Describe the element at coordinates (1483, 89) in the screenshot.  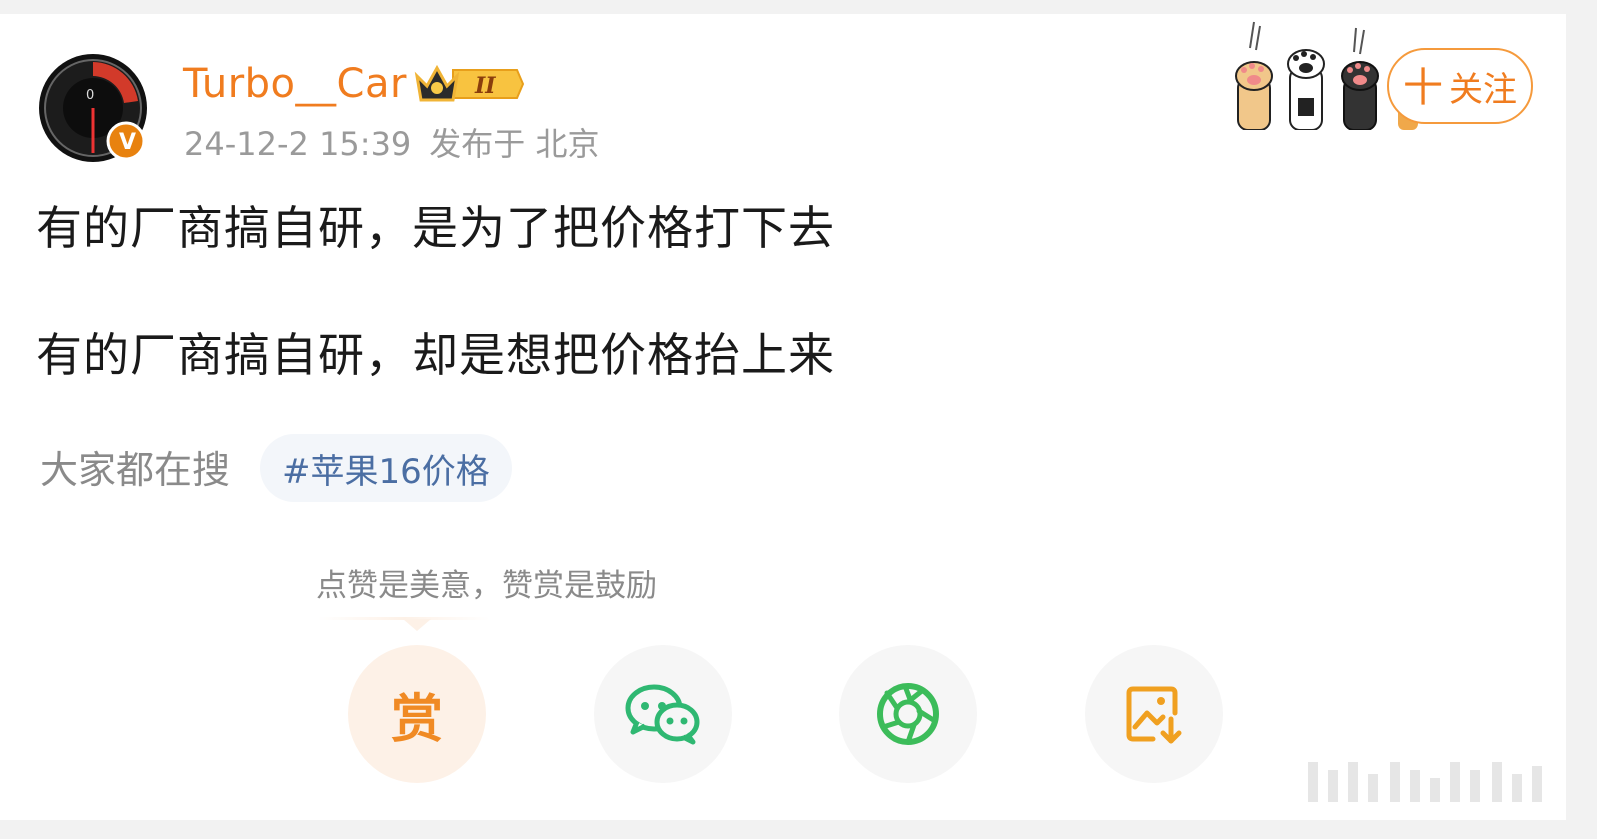
I see `follow-label: 关注` at that location.